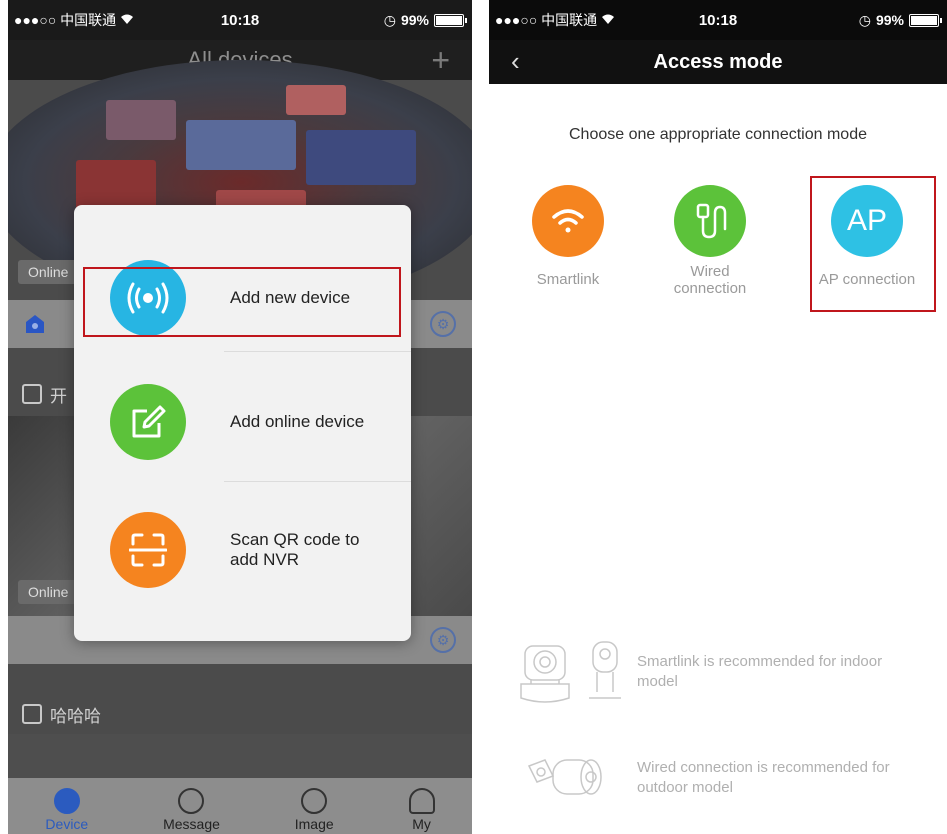 This screenshot has width=947, height=834. I want to click on page-title: Access mode, so click(718, 61).